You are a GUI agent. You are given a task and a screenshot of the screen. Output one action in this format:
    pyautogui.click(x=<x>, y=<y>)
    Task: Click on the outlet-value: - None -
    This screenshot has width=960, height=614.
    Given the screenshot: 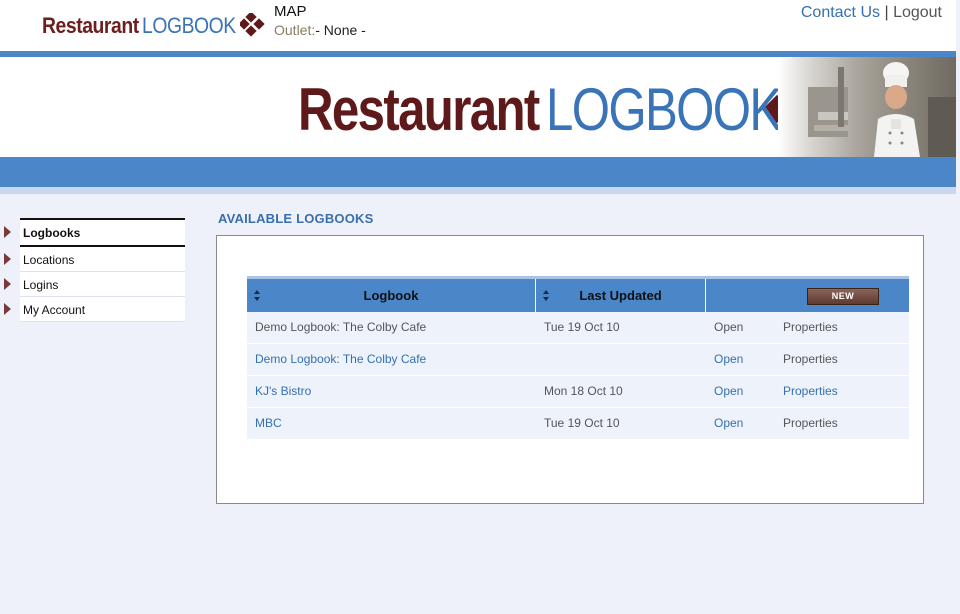 What is the action you would take?
    pyautogui.click(x=340, y=30)
    